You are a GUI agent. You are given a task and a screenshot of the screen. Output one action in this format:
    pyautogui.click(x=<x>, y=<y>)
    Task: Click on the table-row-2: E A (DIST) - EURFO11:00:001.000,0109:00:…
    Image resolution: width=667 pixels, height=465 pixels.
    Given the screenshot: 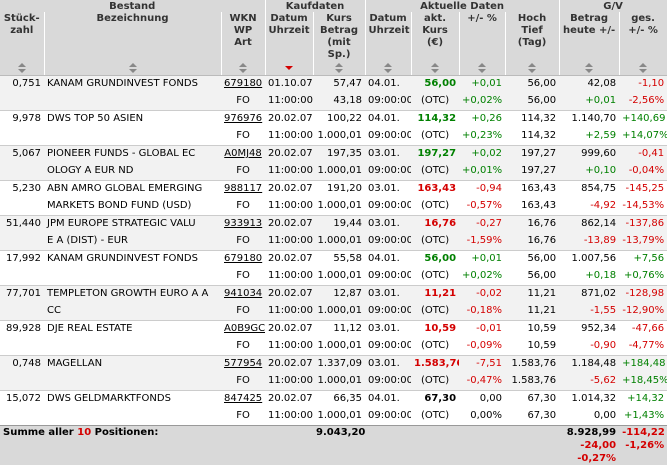 What is the action you would take?
    pyautogui.click(x=333, y=242)
    